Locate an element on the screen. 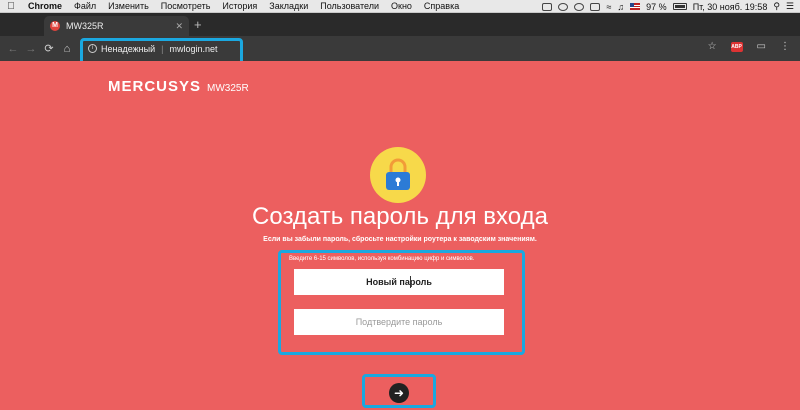 This screenshot has height=410, width=800. more-menu-icon: ⋮ is located at coordinates (785, 46).